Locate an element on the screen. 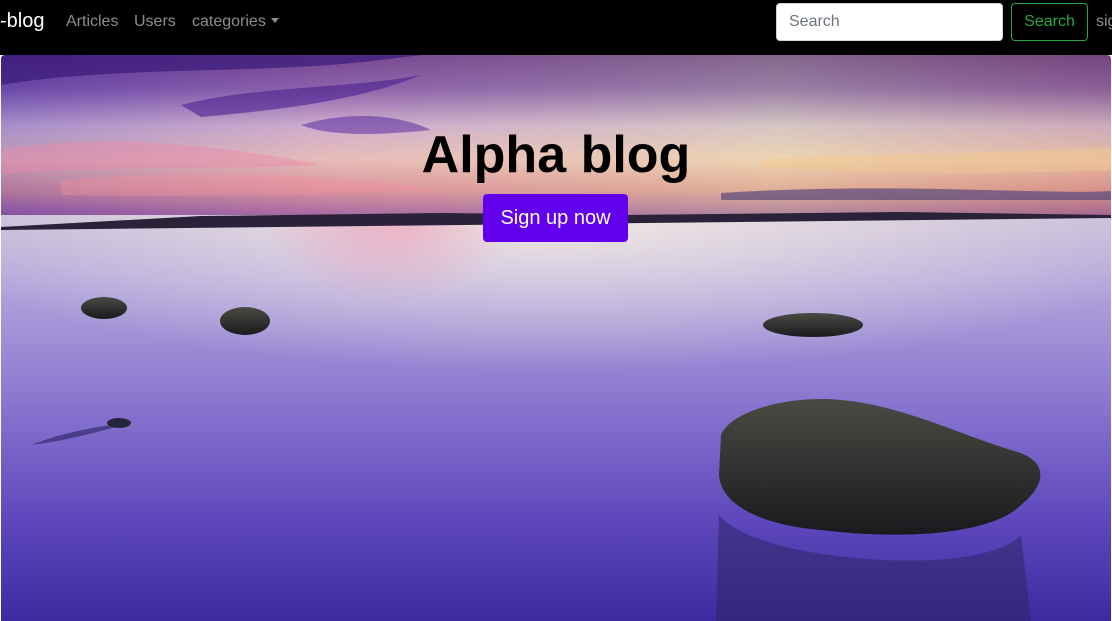 This screenshot has height=621, width=1112. nav-link-users: Users is located at coordinates (155, 22).